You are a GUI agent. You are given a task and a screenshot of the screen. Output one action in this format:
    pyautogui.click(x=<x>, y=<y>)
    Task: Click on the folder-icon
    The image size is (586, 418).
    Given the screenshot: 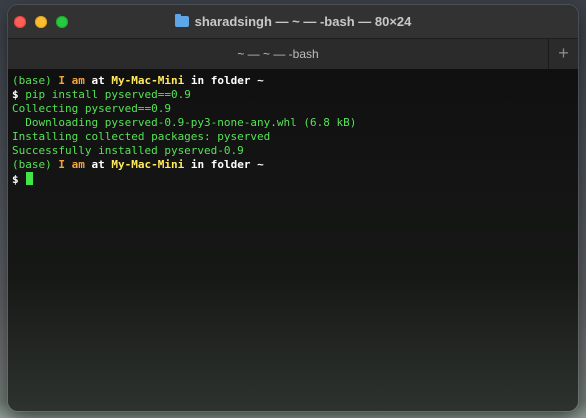 What is the action you would take?
    pyautogui.click(x=181, y=20)
    